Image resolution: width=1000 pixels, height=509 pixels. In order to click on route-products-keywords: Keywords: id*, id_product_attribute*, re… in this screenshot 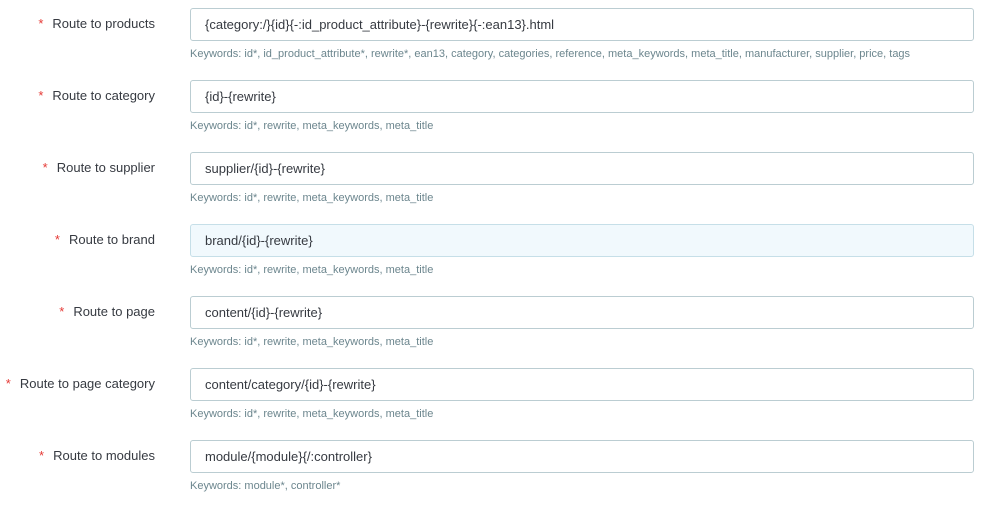, I will do `click(550, 54)`.